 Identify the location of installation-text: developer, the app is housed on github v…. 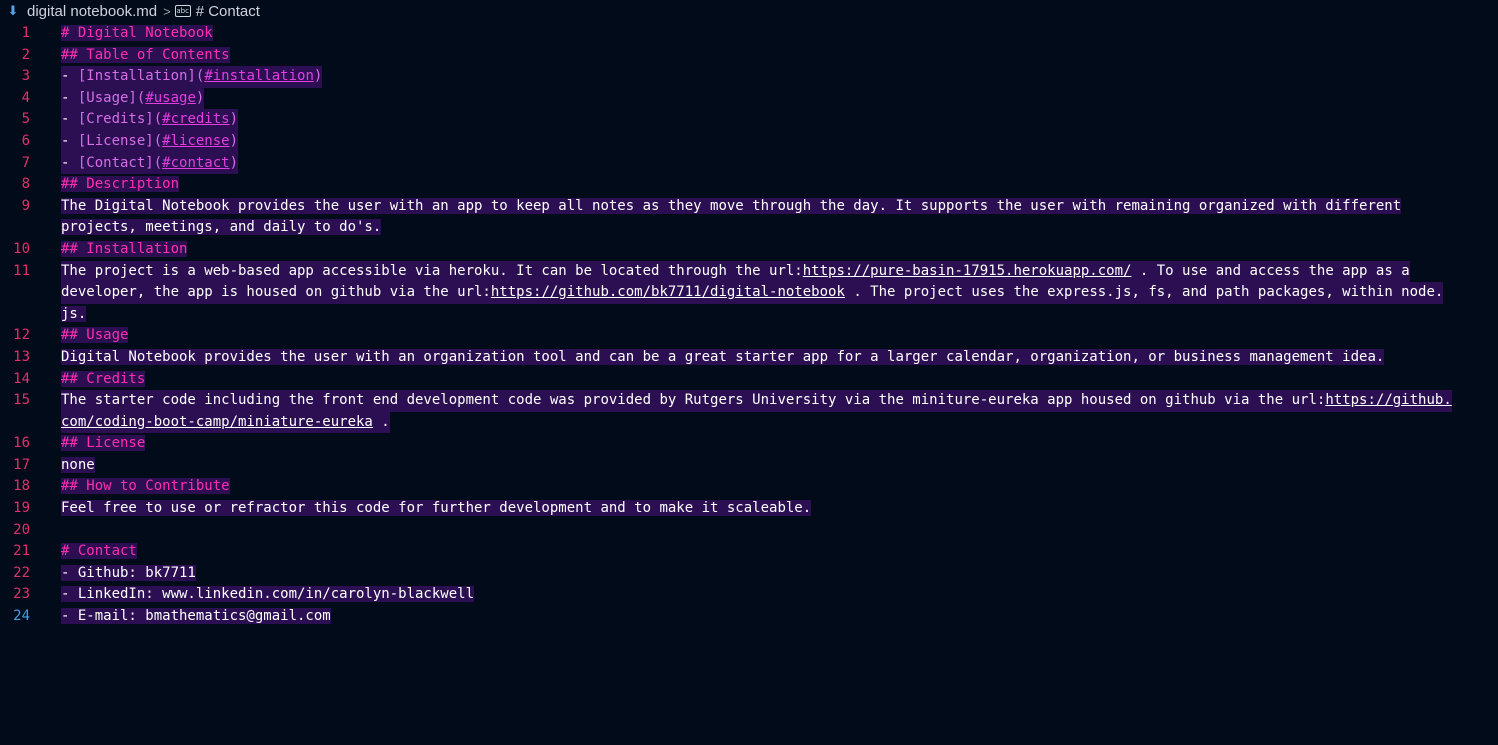
(276, 292).